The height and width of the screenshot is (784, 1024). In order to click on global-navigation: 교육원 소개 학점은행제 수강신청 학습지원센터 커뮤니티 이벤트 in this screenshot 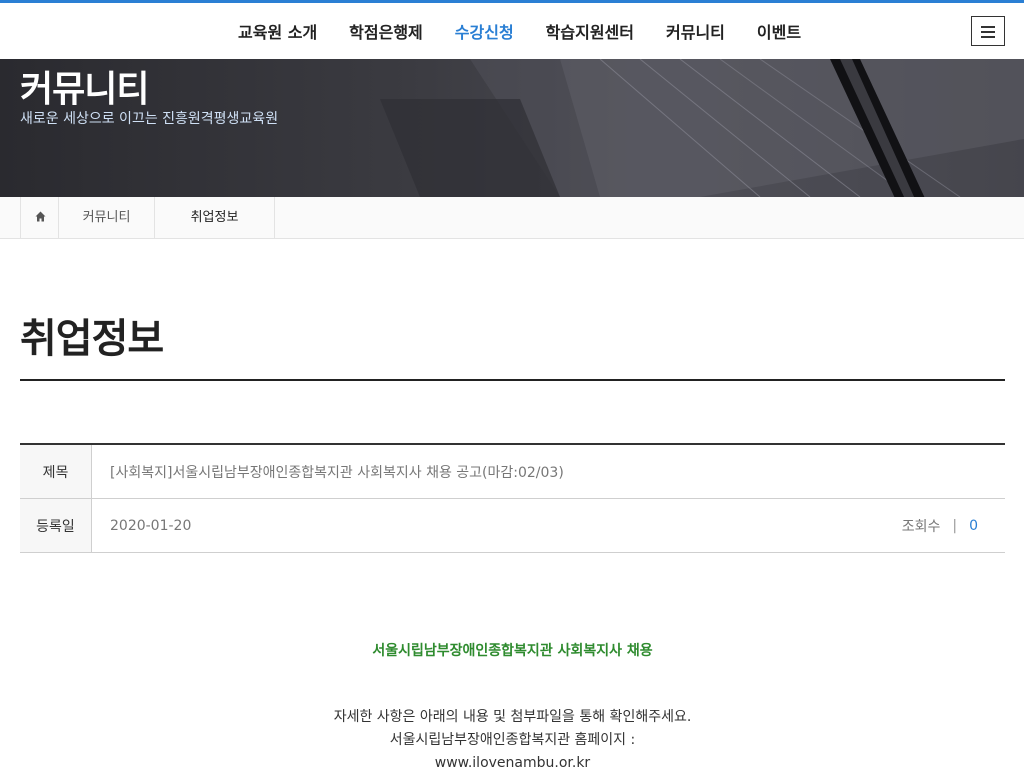, I will do `click(512, 31)`.